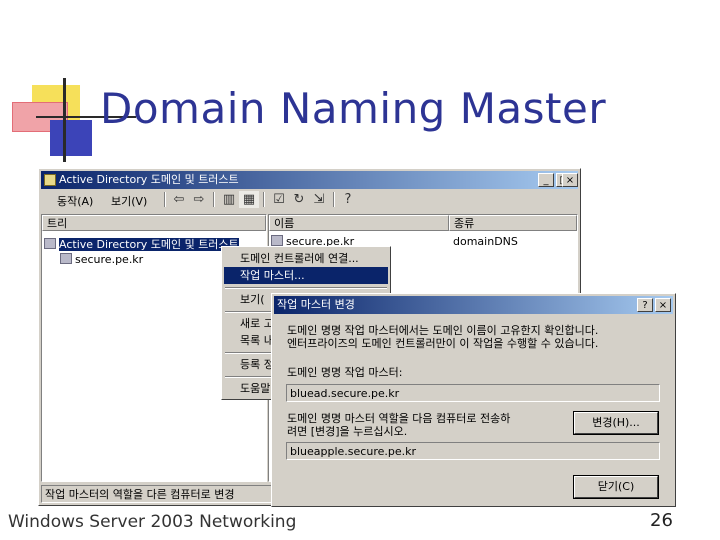 This screenshot has width=720, height=540. What do you see at coordinates (229, 199) in the screenshot?
I see `up-icon: ▥` at bounding box center [229, 199].